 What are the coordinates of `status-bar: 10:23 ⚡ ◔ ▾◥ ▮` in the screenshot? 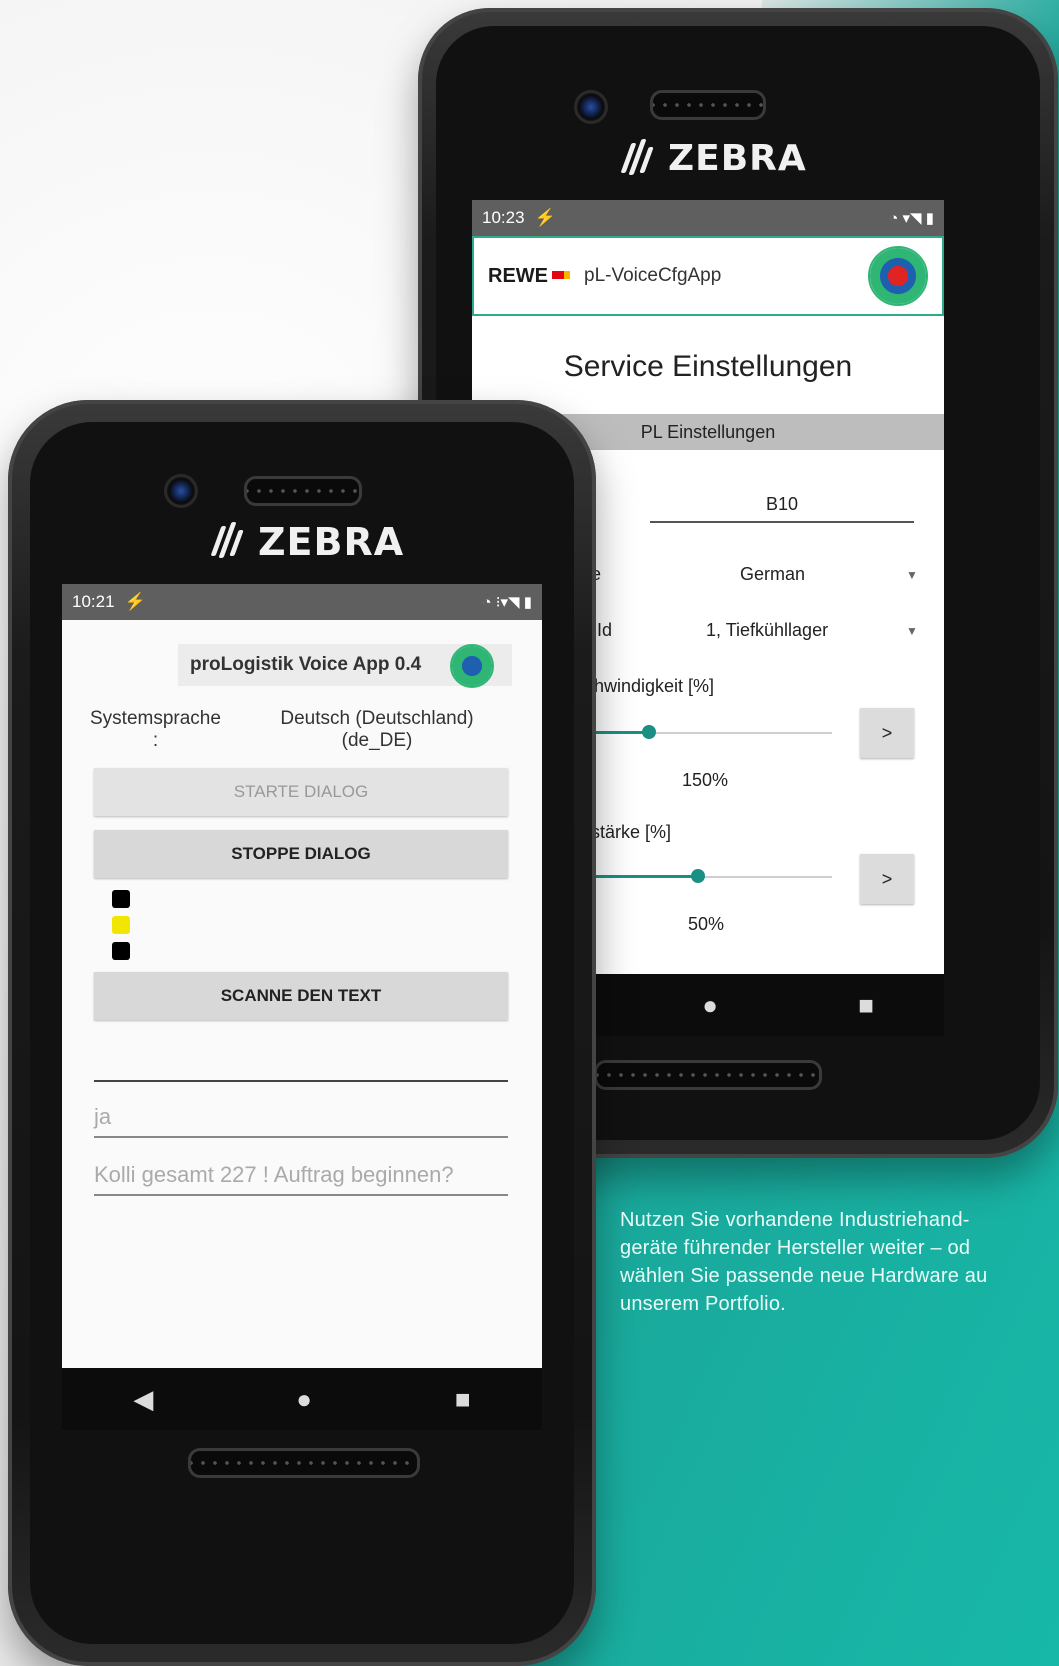 It's located at (708, 218).